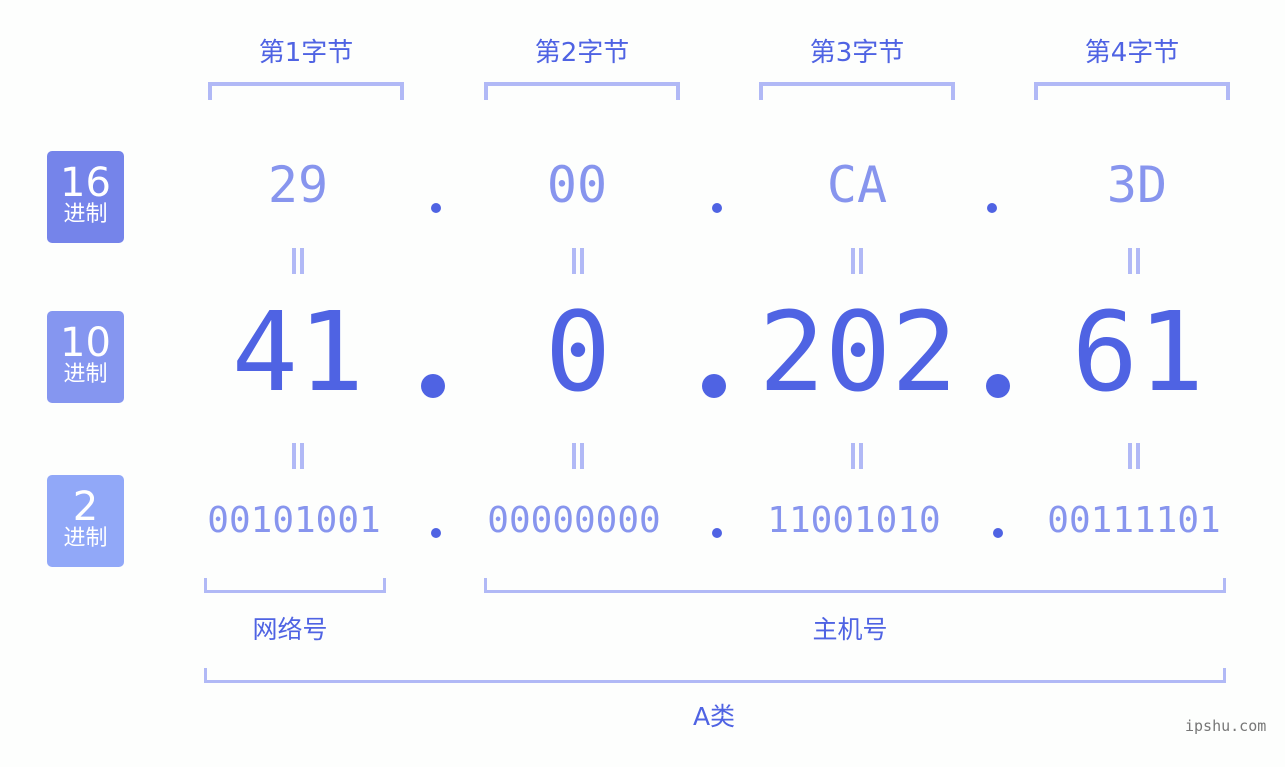 The width and height of the screenshot is (1285, 767). What do you see at coordinates (857, 53) in the screenshot?
I see `byte-label-3: 第3字节` at bounding box center [857, 53].